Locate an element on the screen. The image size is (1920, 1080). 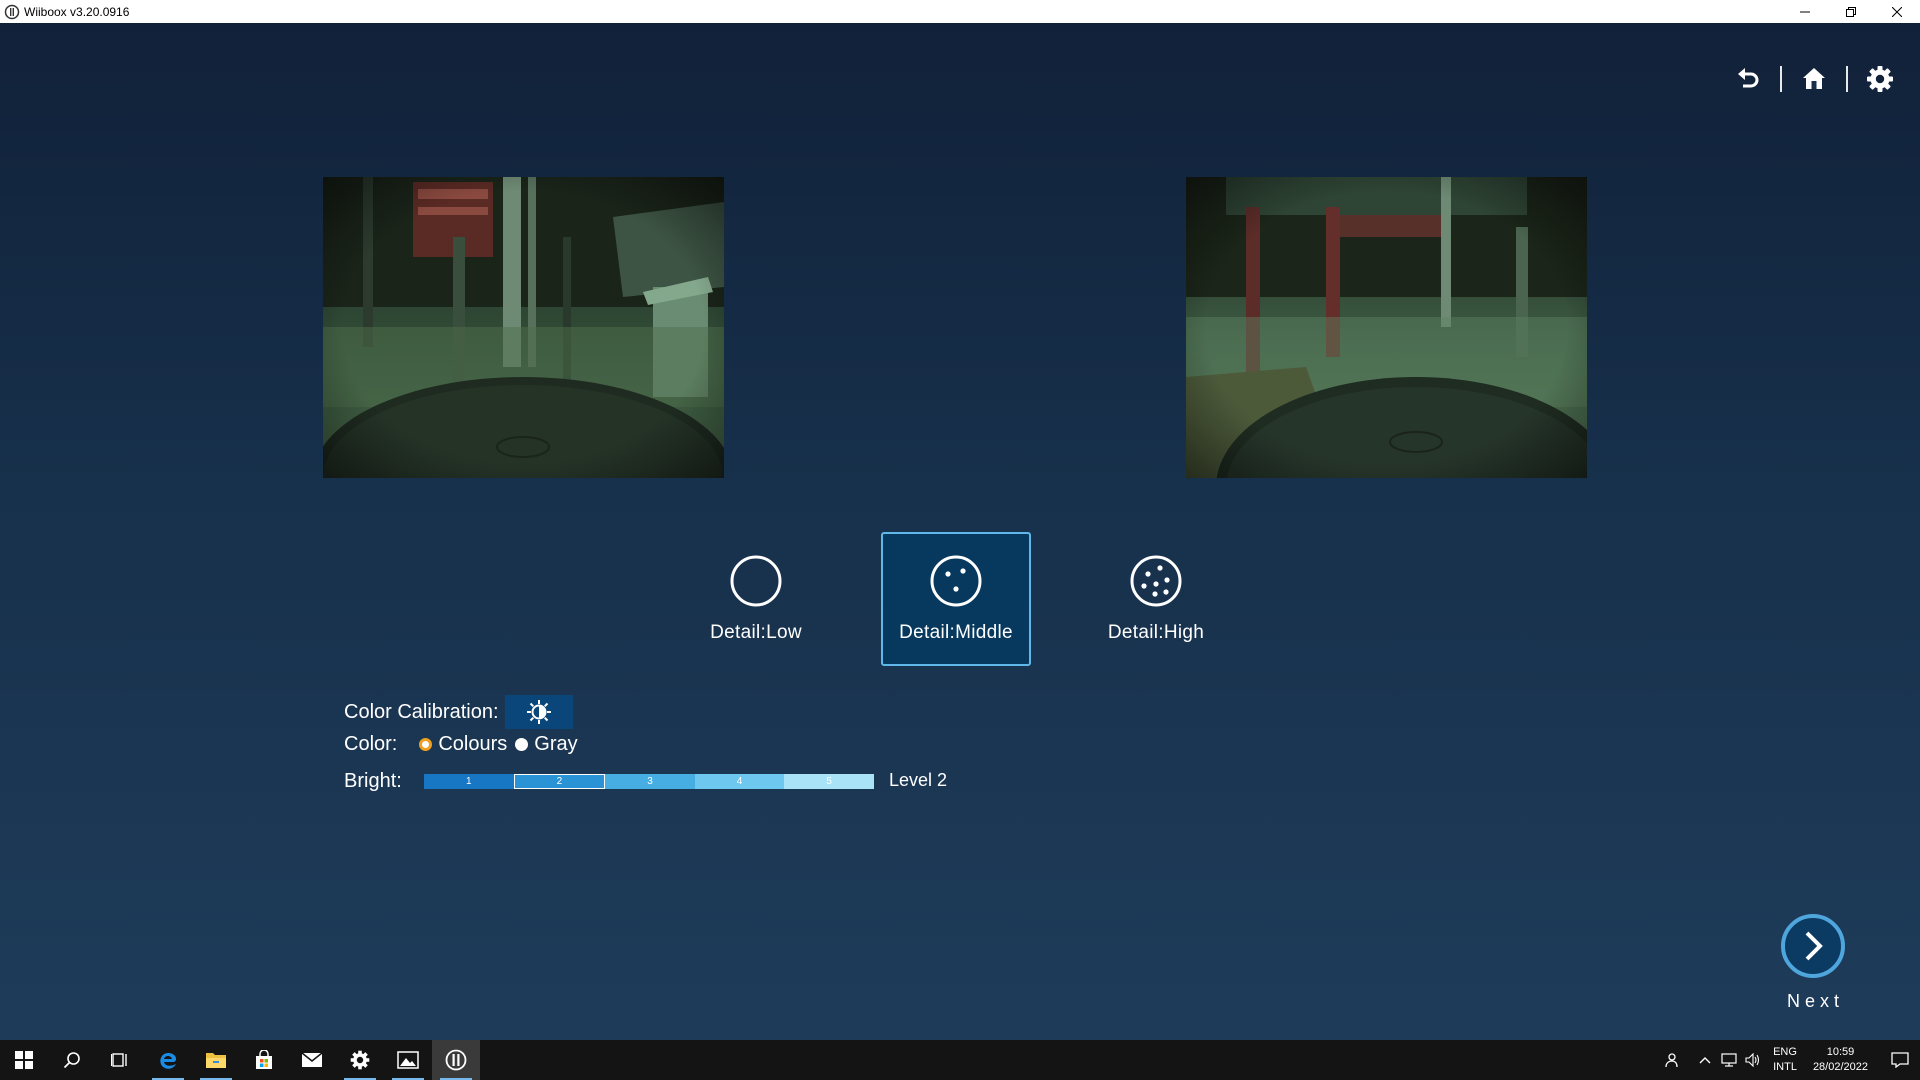
restore-button is located at coordinates (1851, 11).